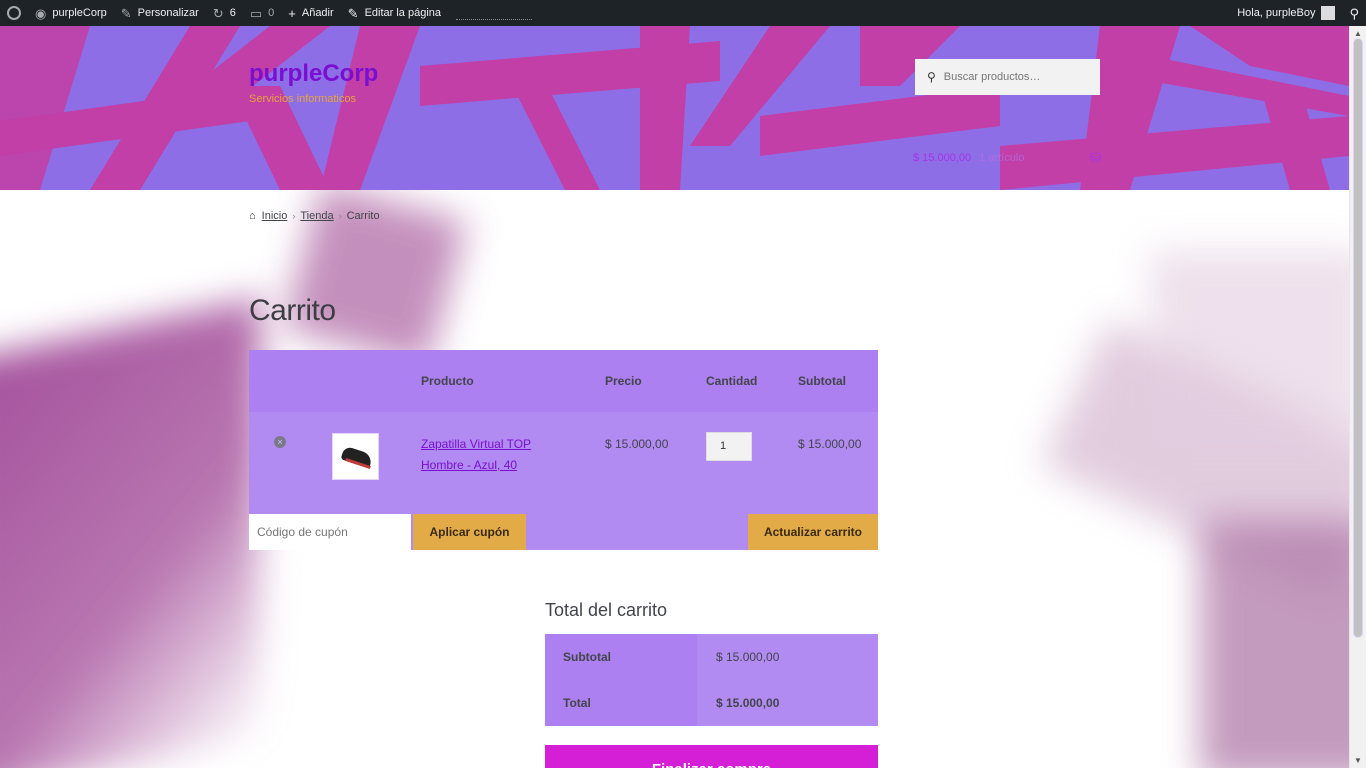 Image resolution: width=1366 pixels, height=768 pixels. I want to click on cart-item-count: 1 artículo, so click(1002, 158).